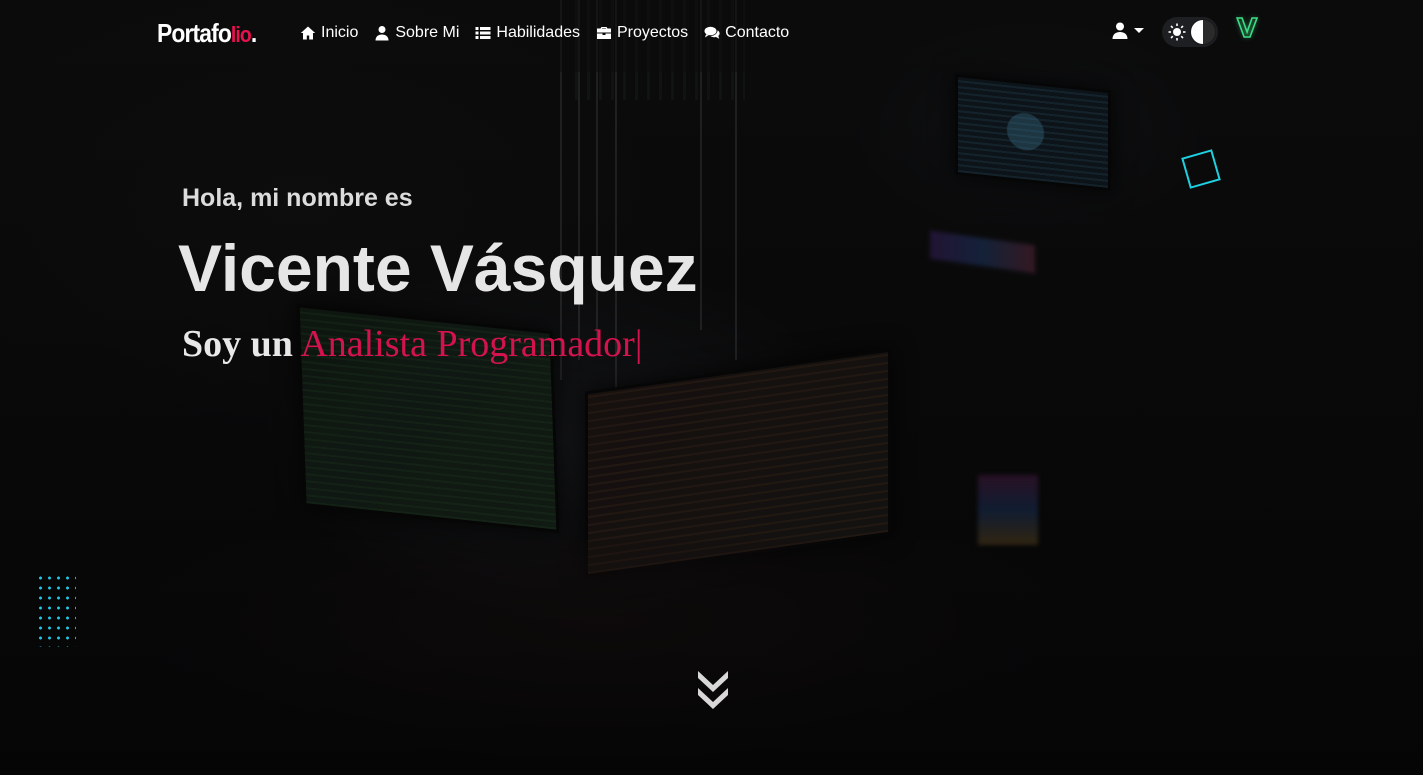  What do you see at coordinates (638, 344) in the screenshot?
I see `typing-cursor: |` at bounding box center [638, 344].